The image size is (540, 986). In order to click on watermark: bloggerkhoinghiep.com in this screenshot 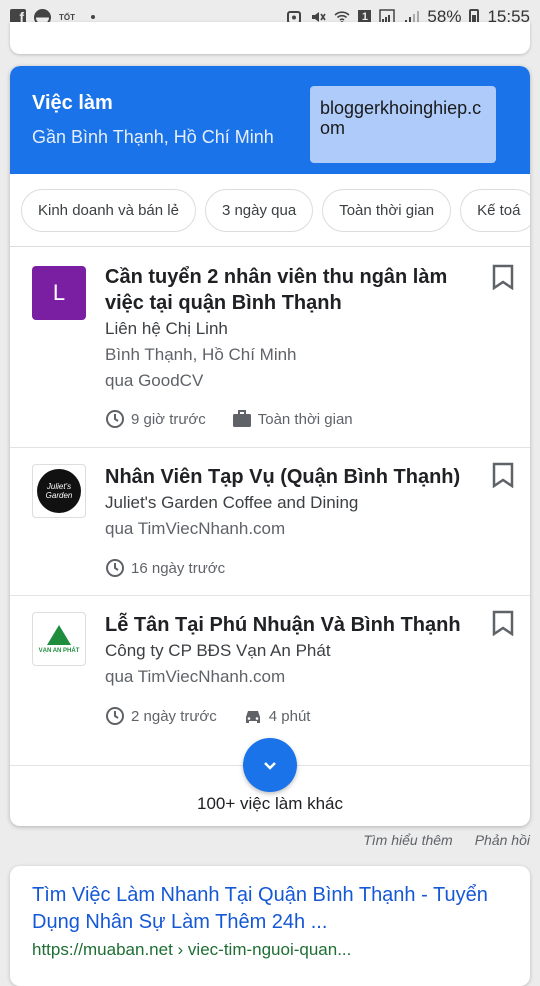, I will do `click(403, 124)`.